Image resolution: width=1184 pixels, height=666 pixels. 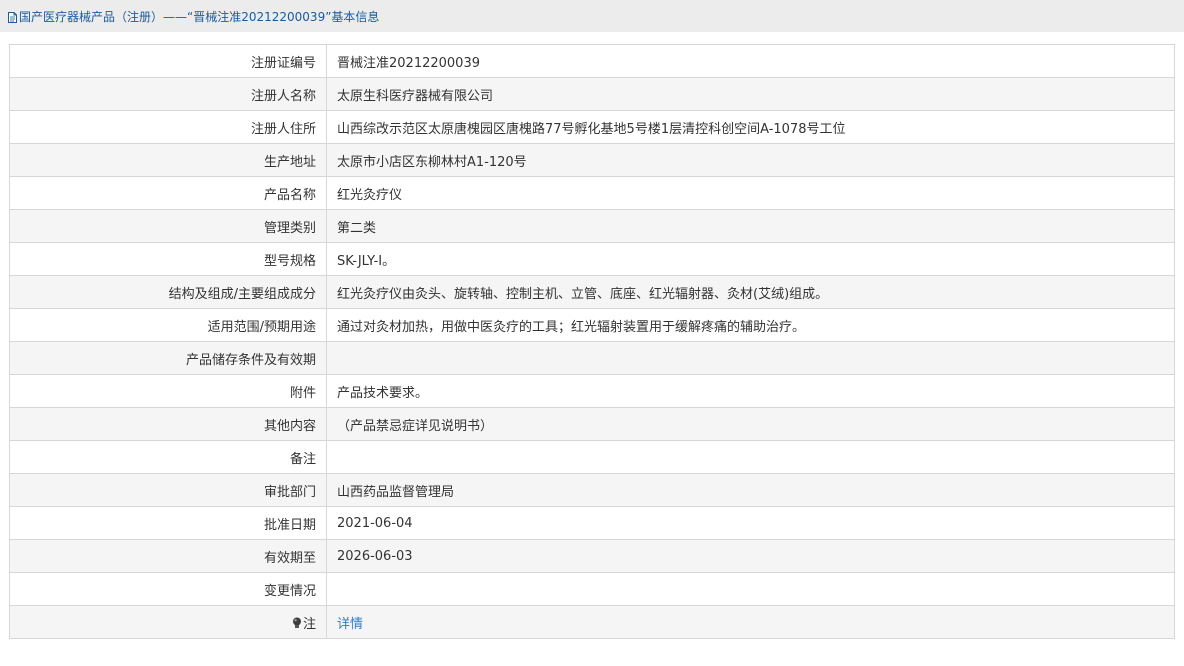 I want to click on field-label: 产品名称, so click(x=168, y=193).